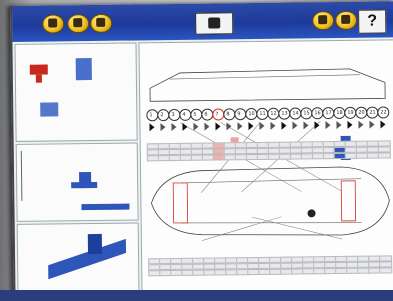 This screenshot has height=301, width=393. I want to click on value-grid-bottom, so click(270, 266).